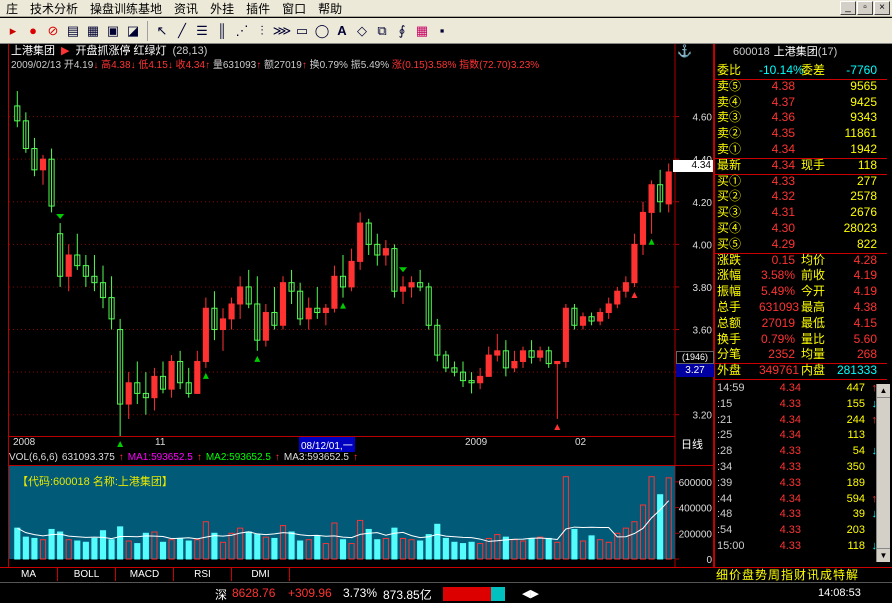 The image size is (892, 603). Describe the element at coordinates (883, 555) in the screenshot. I see `scroll-down-icon: ▼` at that location.